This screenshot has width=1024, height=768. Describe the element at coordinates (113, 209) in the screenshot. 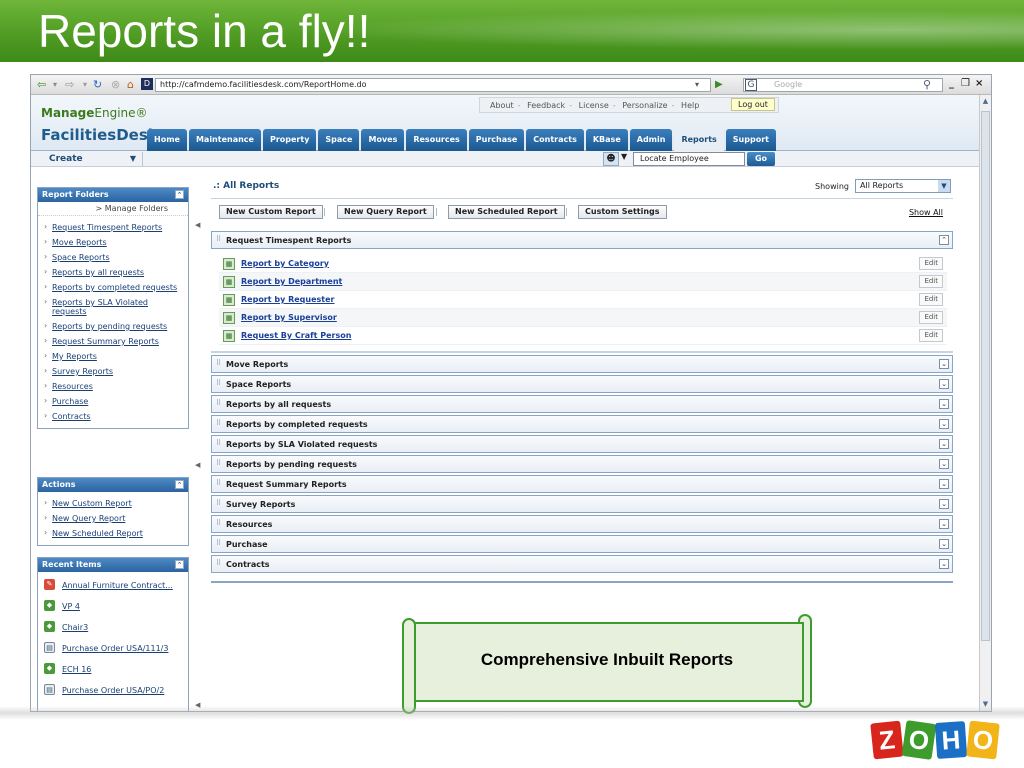

I see `manage-folders-link: > Manage Folders` at that location.